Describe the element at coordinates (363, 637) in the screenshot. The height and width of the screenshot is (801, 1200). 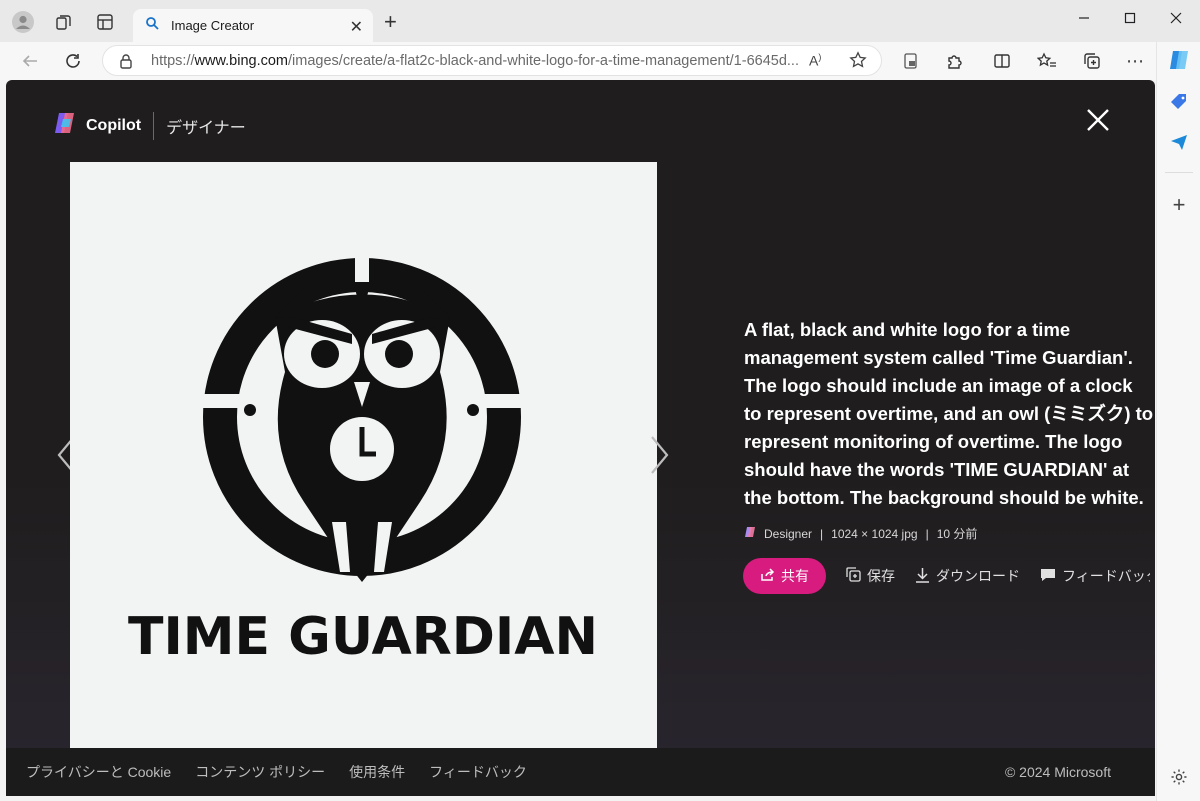
I see `logo-text: TIME GUARDIAN` at that location.